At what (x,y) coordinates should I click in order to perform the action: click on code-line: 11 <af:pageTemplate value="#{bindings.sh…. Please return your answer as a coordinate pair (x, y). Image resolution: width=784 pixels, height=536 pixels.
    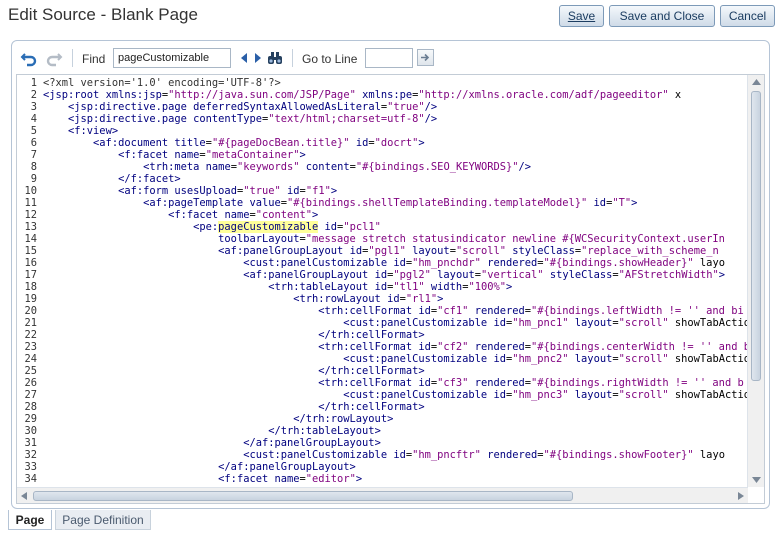
    Looking at the image, I should click on (382, 203).